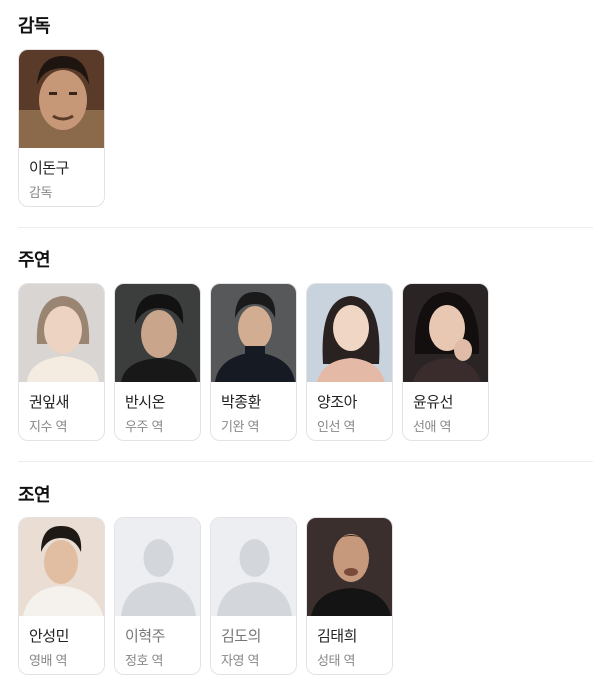 The image size is (593, 687). Describe the element at coordinates (48, 661) in the screenshot. I see `person-role: 영배 역` at that location.